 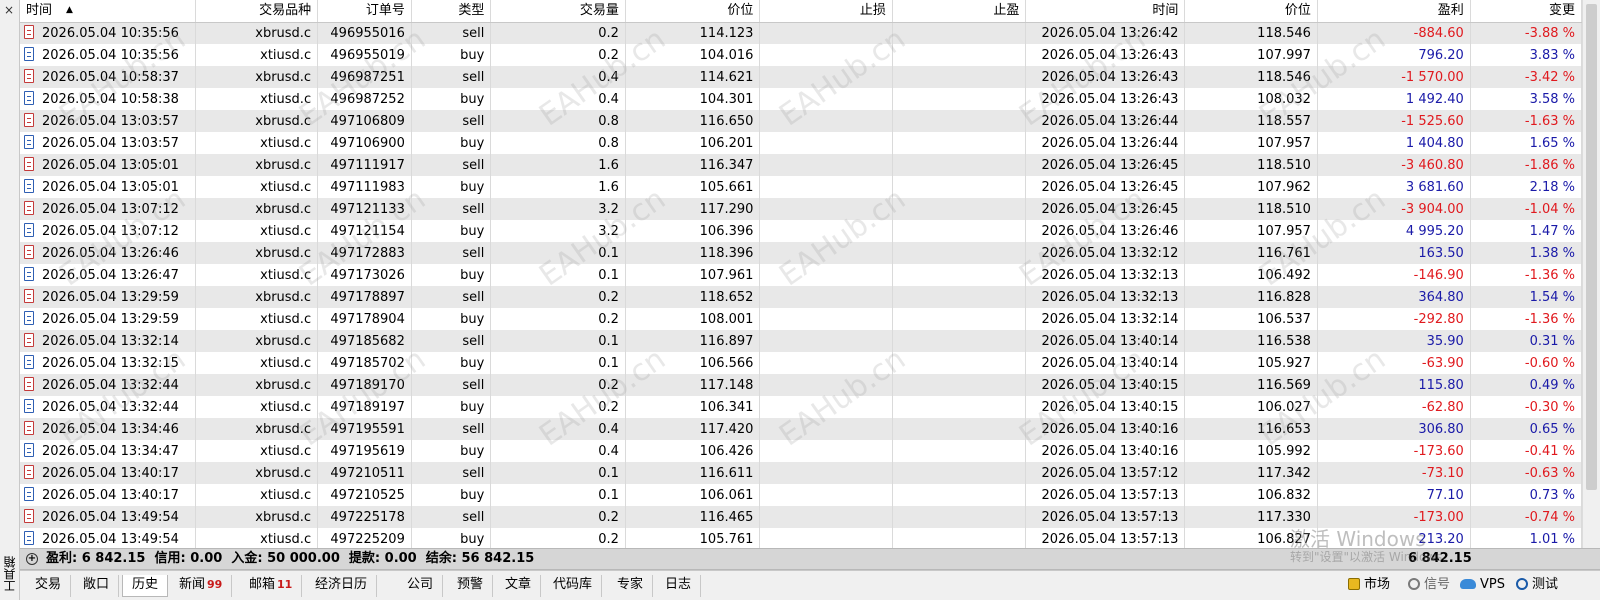 What do you see at coordinates (693, 55) in the screenshot?
I see `cell-open-price: 104.016` at bounding box center [693, 55].